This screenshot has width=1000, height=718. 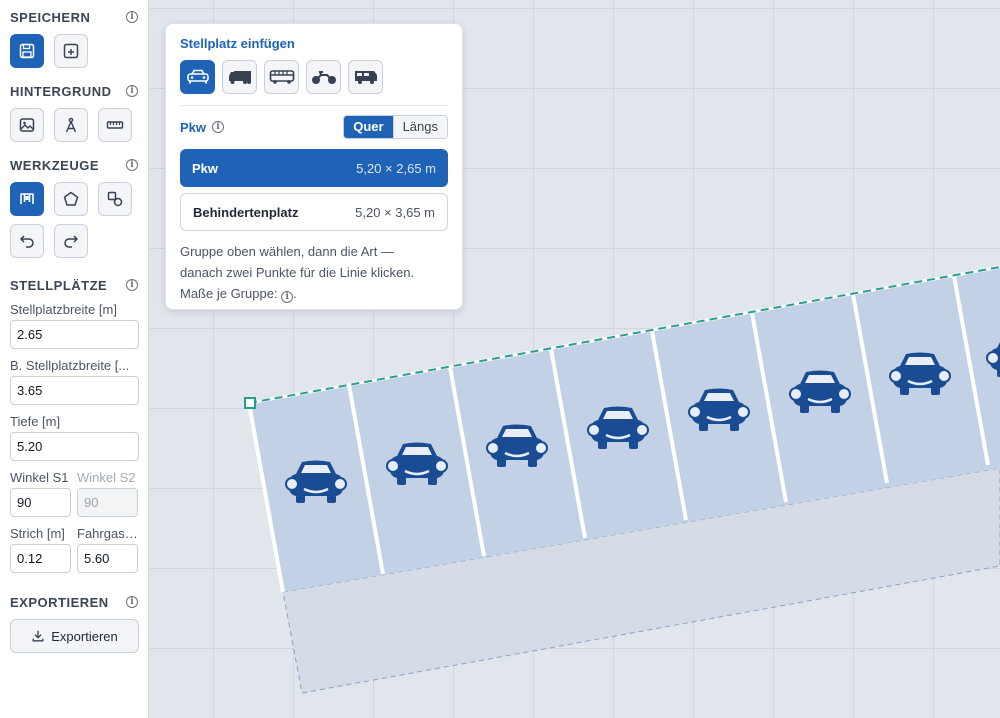 What do you see at coordinates (84, 636) in the screenshot?
I see `export-button-label: Exportieren` at bounding box center [84, 636].